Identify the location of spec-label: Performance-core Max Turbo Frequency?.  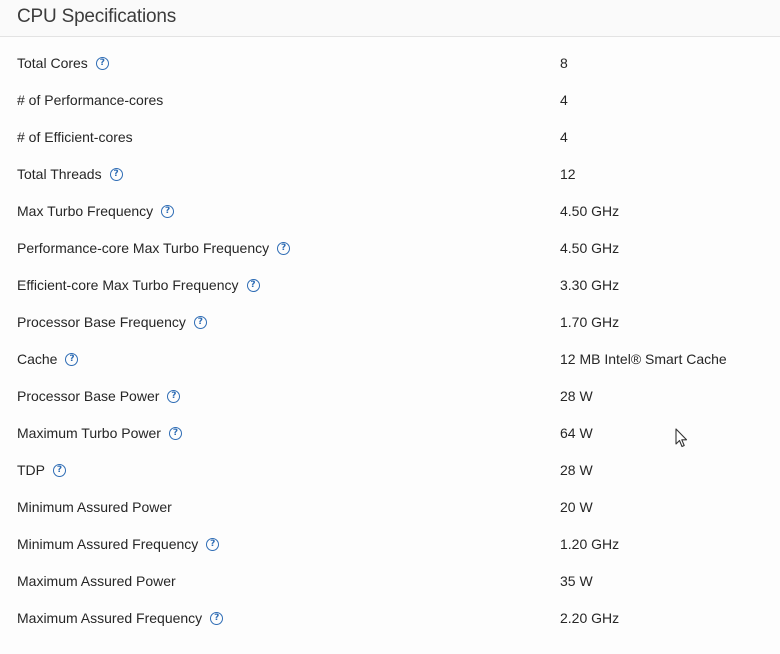
(154, 248).